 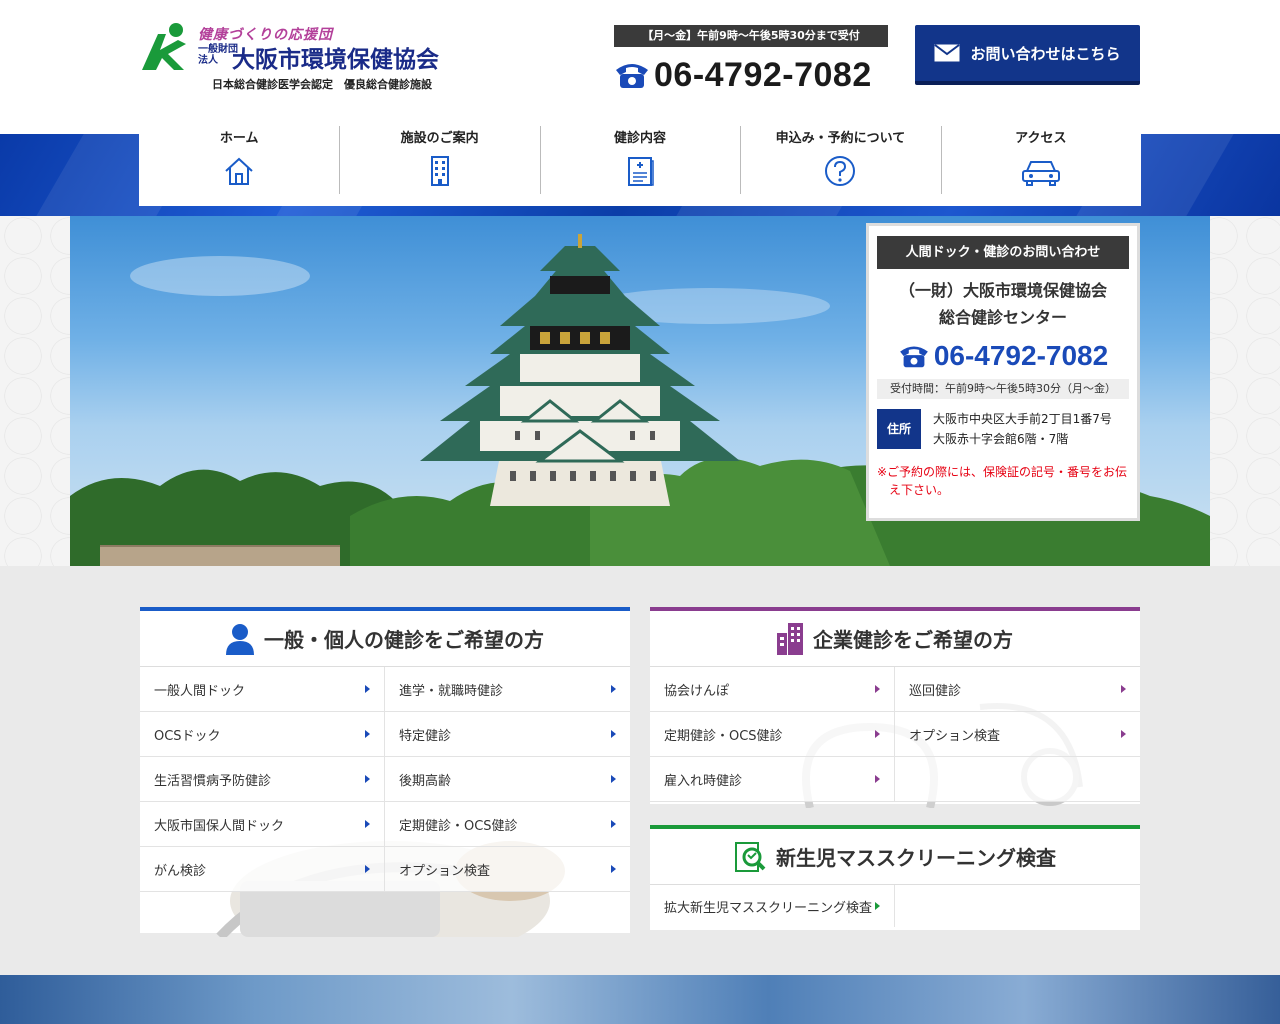 What do you see at coordinates (1045, 53) in the screenshot?
I see `contact-button-label: お問い合わせはこちら` at bounding box center [1045, 53].